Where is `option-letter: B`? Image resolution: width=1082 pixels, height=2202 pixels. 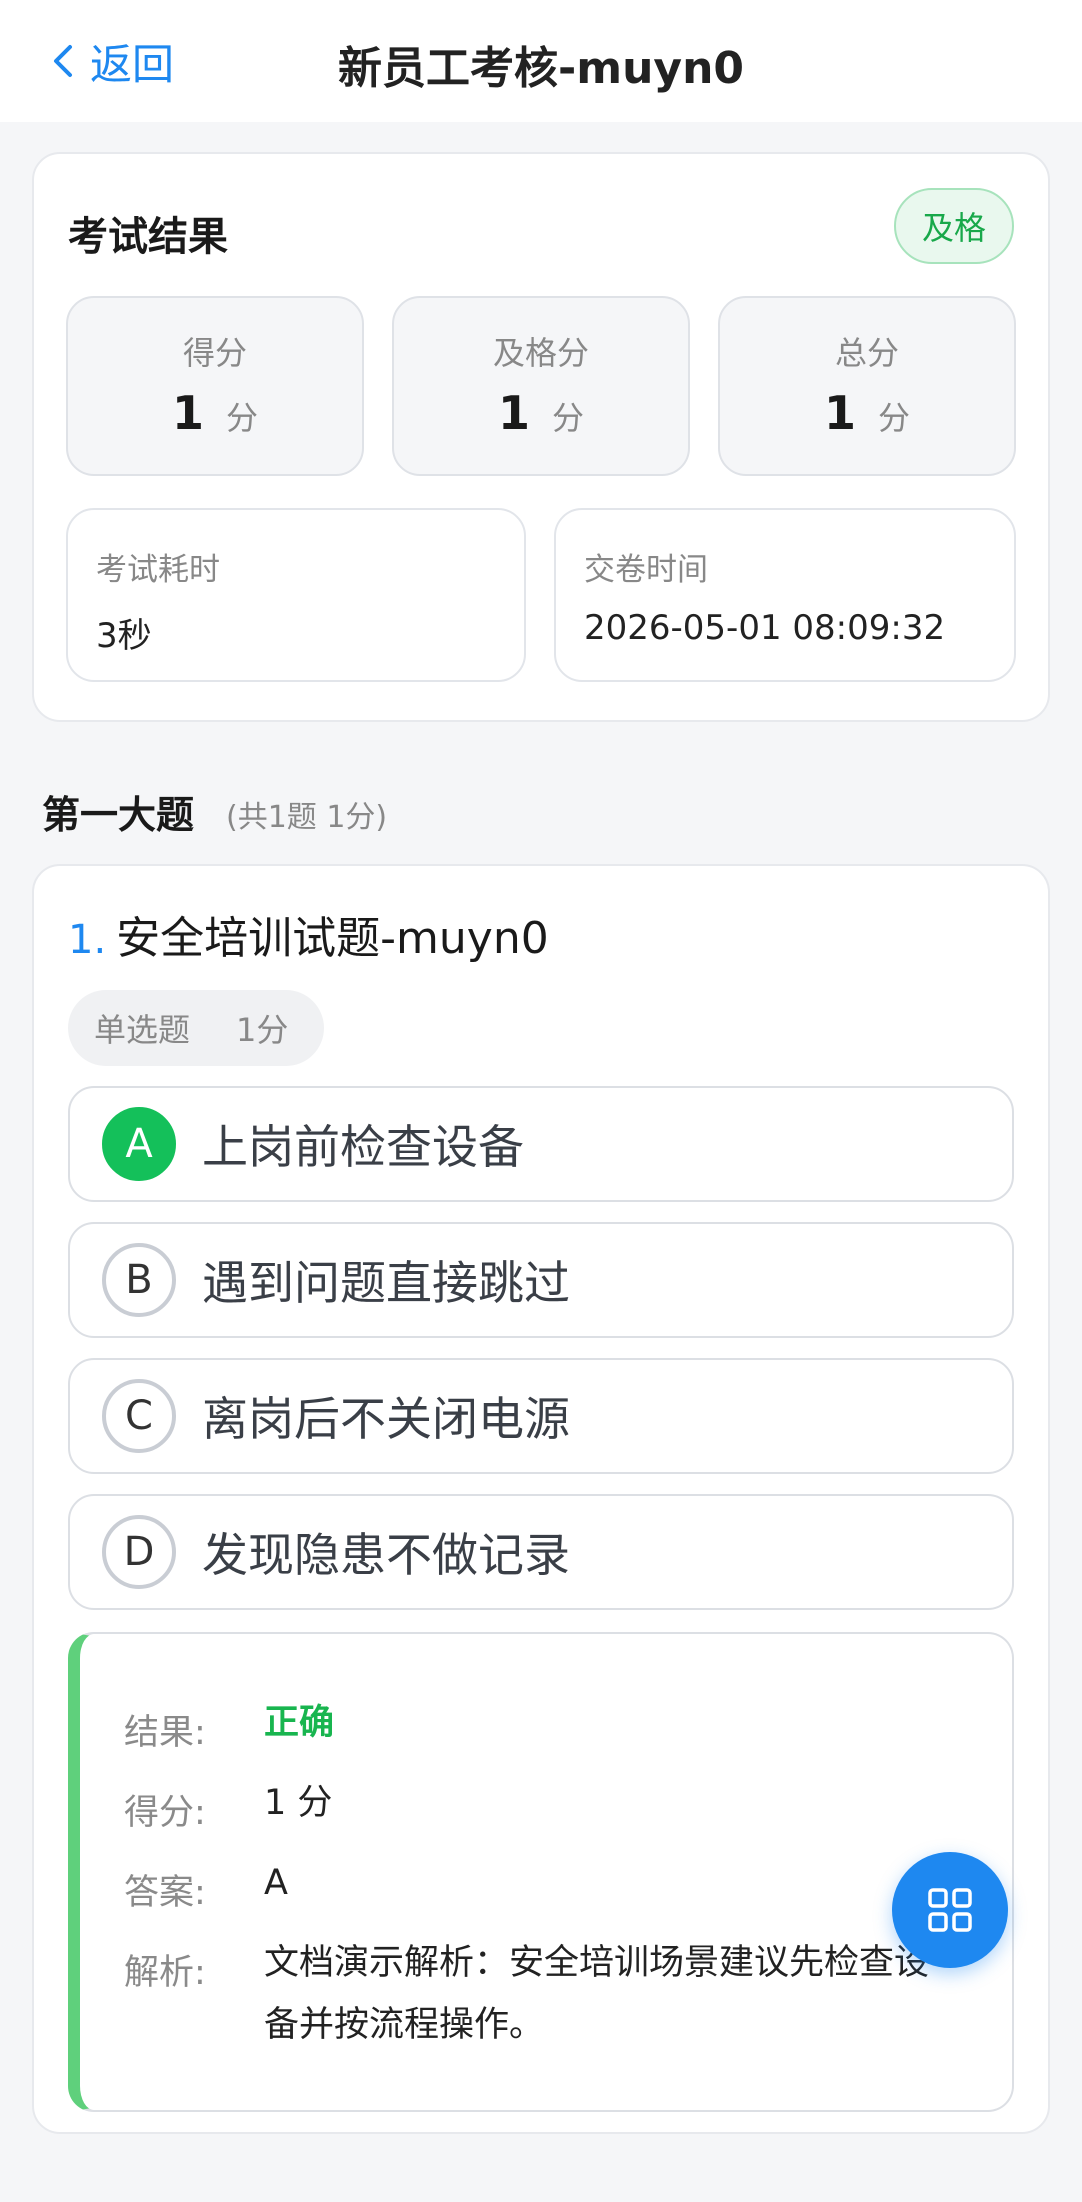
option-letter: B is located at coordinates (139, 1280).